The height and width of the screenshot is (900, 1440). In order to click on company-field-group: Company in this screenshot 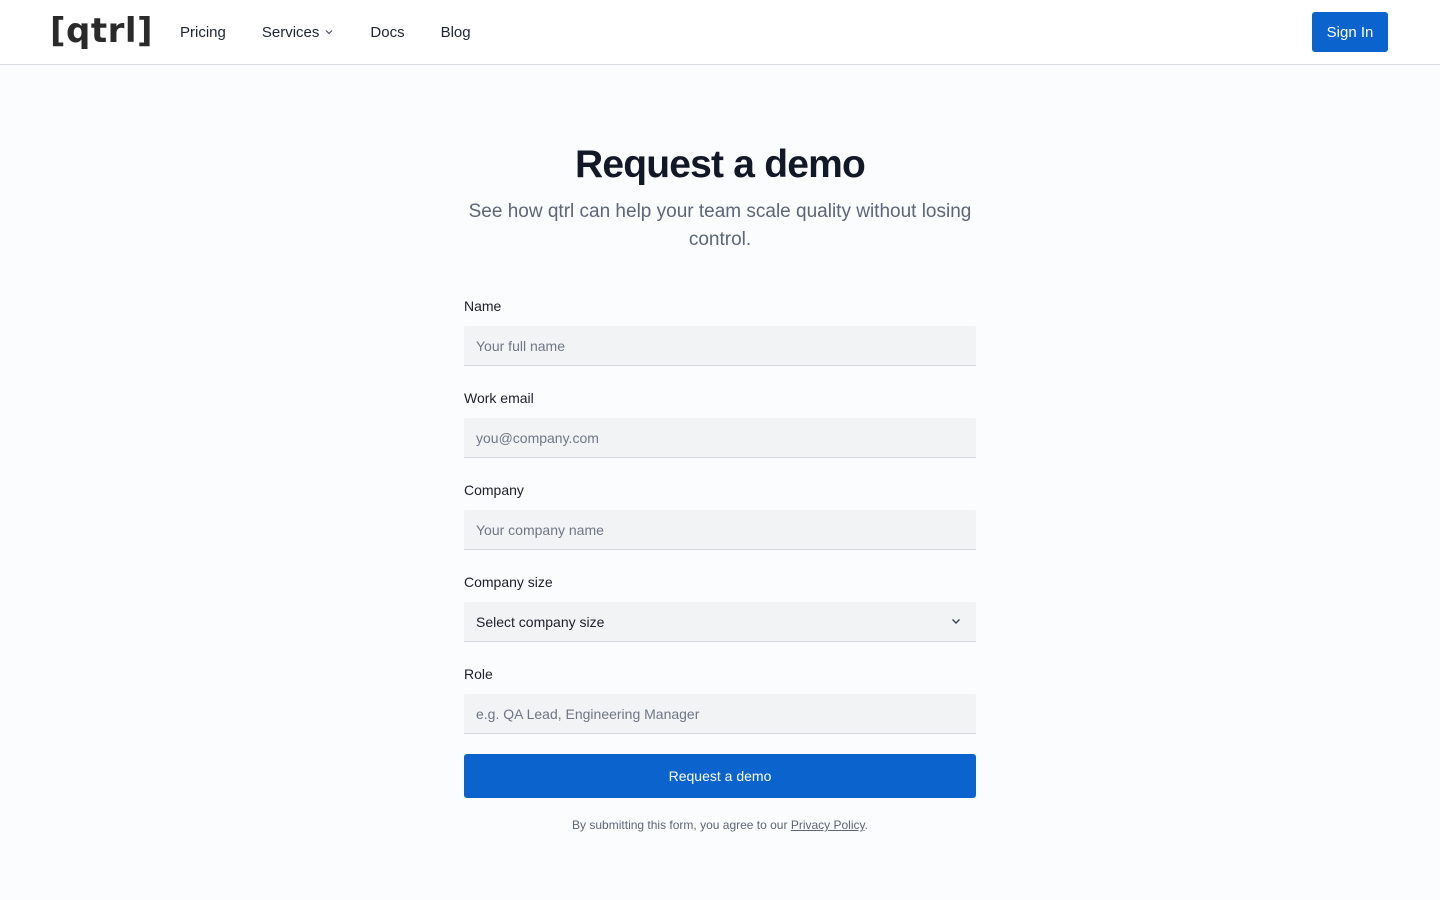, I will do `click(720, 515)`.